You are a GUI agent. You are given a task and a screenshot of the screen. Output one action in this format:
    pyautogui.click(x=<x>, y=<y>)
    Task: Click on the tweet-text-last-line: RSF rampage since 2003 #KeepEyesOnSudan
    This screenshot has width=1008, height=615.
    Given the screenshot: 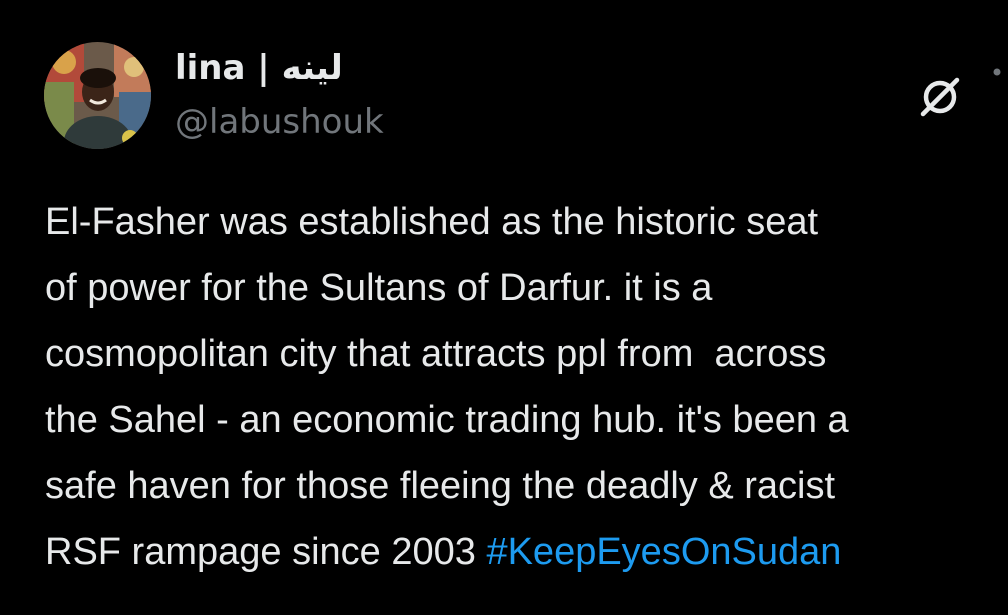 What is the action you would take?
    pyautogui.click(x=526, y=552)
    